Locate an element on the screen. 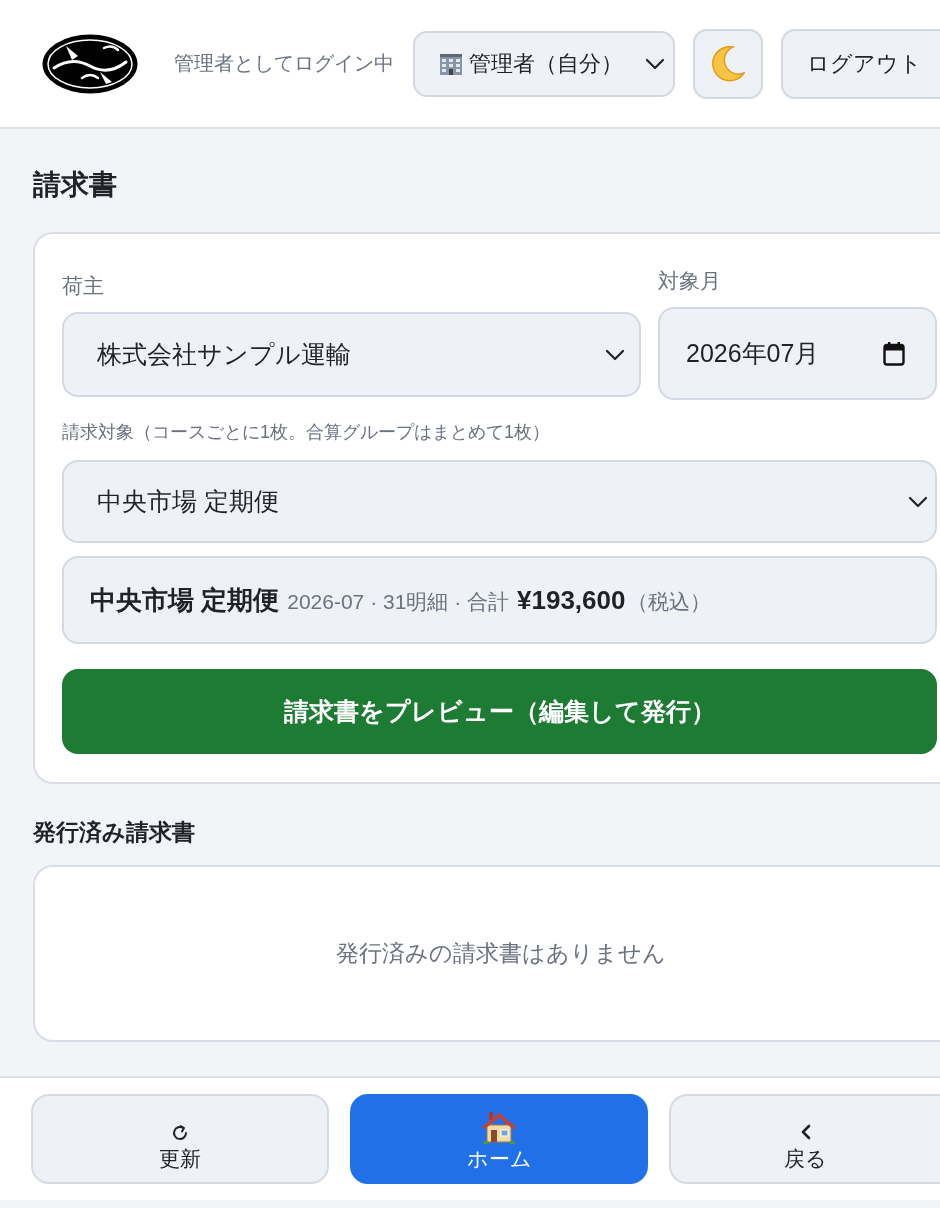 Image resolution: width=940 pixels, height=1208 pixels. moon-icon is located at coordinates (728, 63).